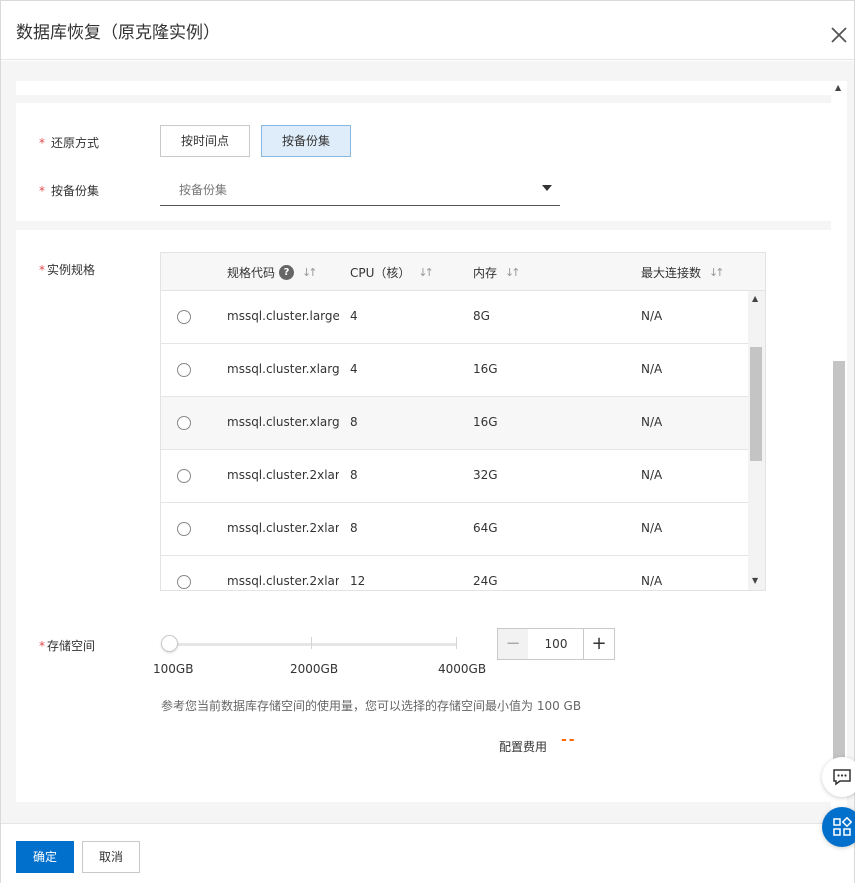  I want to click on table-row: mssql.cluster.xlarg... 8 16G N/A, so click(454, 423).